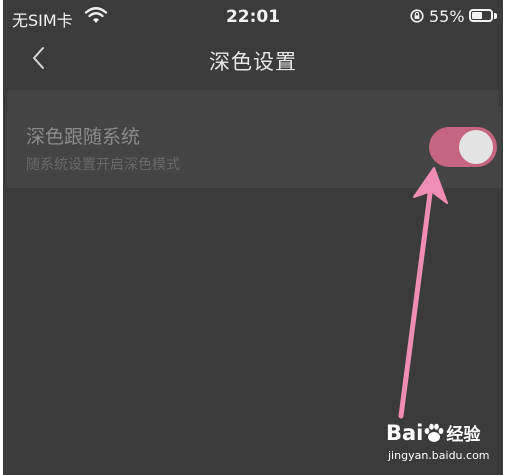 The height and width of the screenshot is (475, 505). I want to click on status-bar: 无SIM卡 22:01 55%, so click(253, 17).